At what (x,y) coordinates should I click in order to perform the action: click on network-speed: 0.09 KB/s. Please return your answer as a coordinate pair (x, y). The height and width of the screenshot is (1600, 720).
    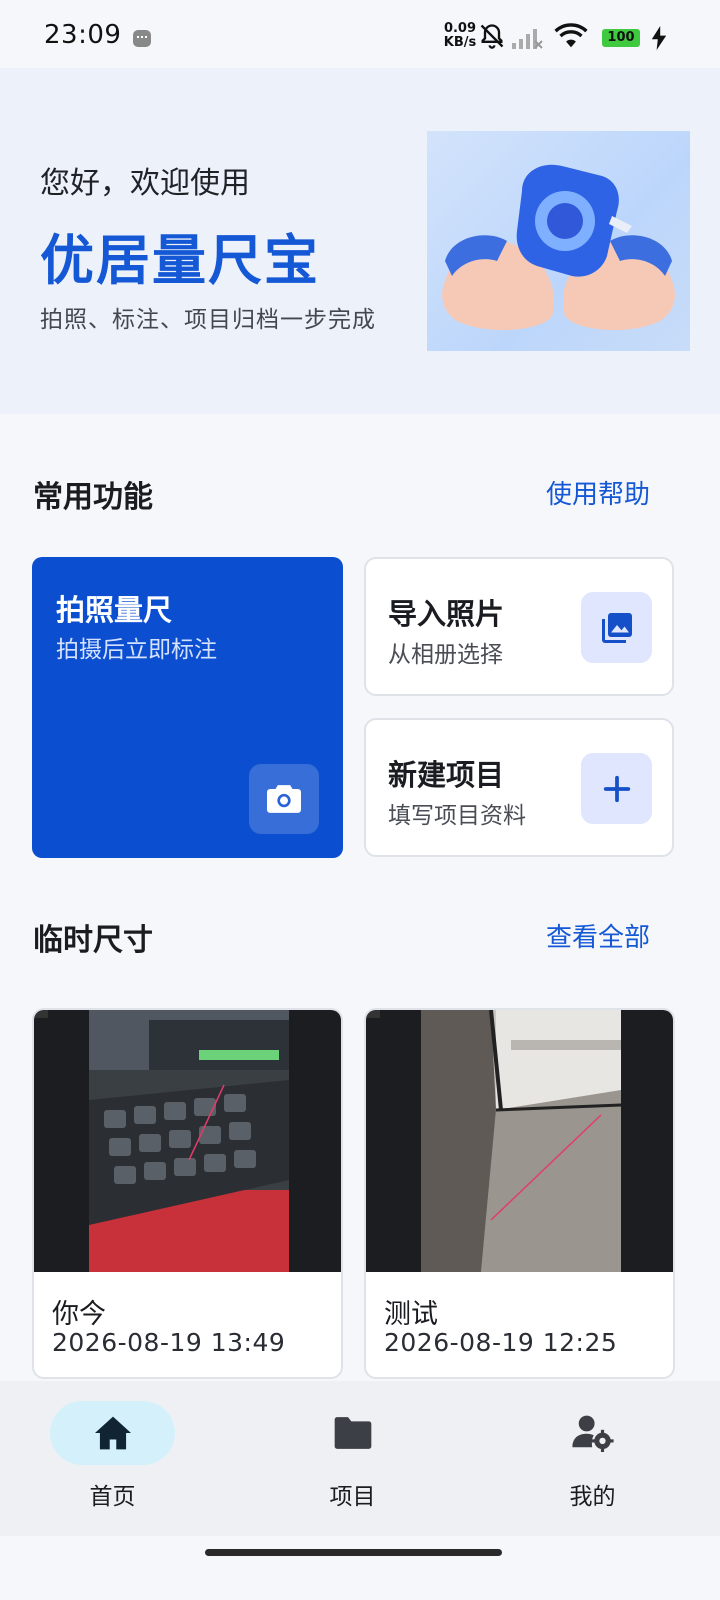
    Looking at the image, I should click on (460, 36).